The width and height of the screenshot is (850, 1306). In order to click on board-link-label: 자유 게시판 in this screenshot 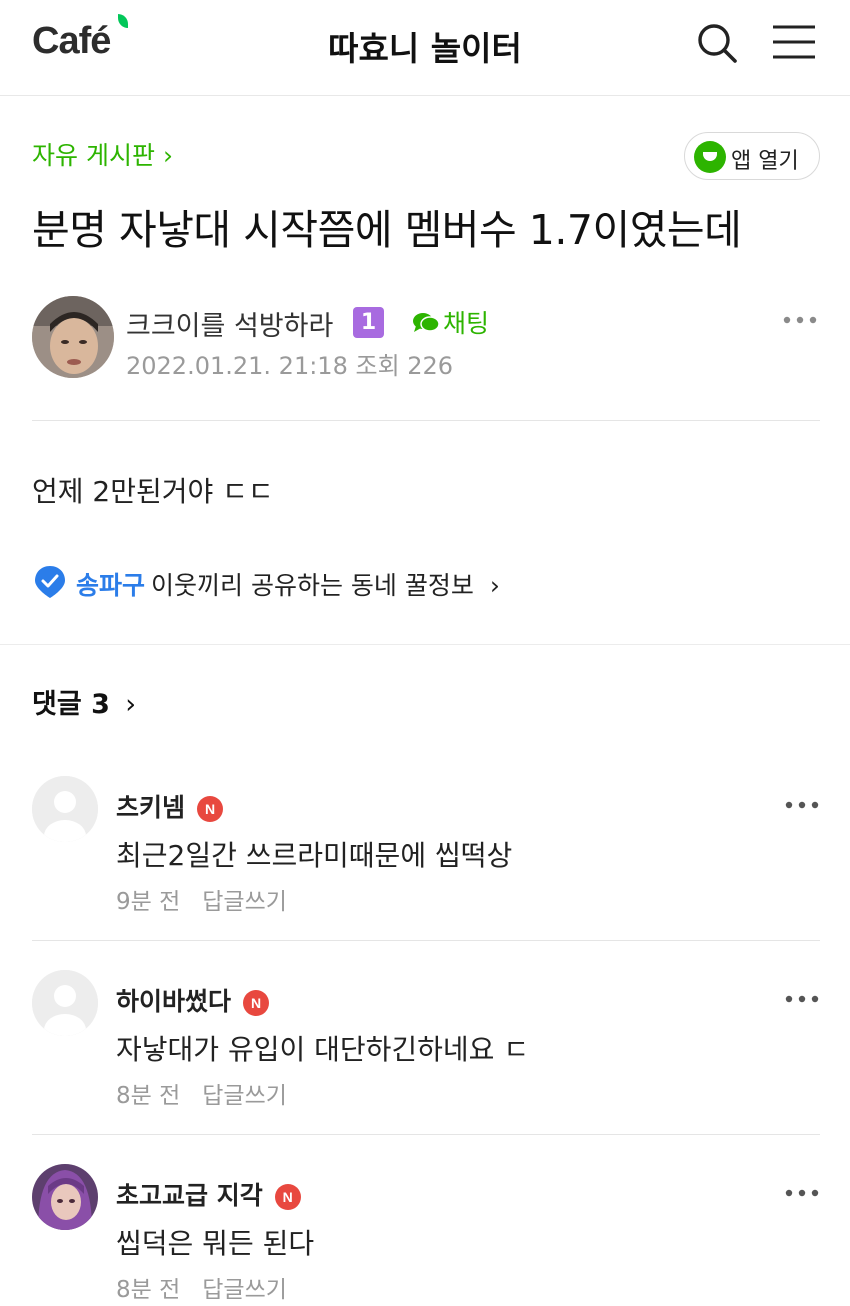, I will do `click(93, 155)`.